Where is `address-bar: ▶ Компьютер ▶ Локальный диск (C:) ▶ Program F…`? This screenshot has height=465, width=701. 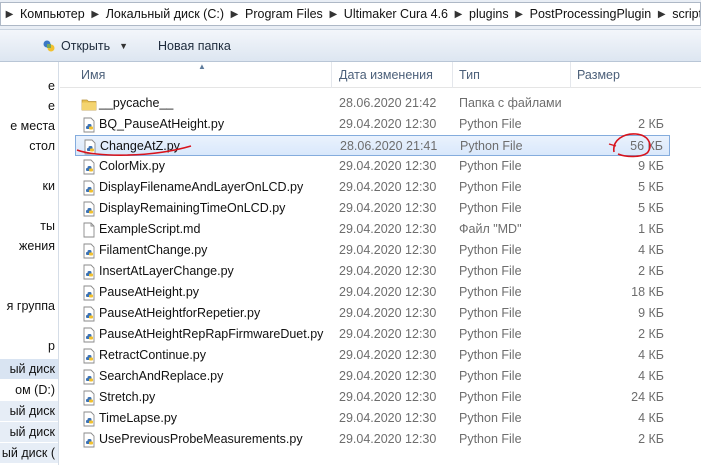 address-bar: ▶ Компьютер ▶ Локальный диск (C:) ▶ Program F… is located at coordinates (350, 14).